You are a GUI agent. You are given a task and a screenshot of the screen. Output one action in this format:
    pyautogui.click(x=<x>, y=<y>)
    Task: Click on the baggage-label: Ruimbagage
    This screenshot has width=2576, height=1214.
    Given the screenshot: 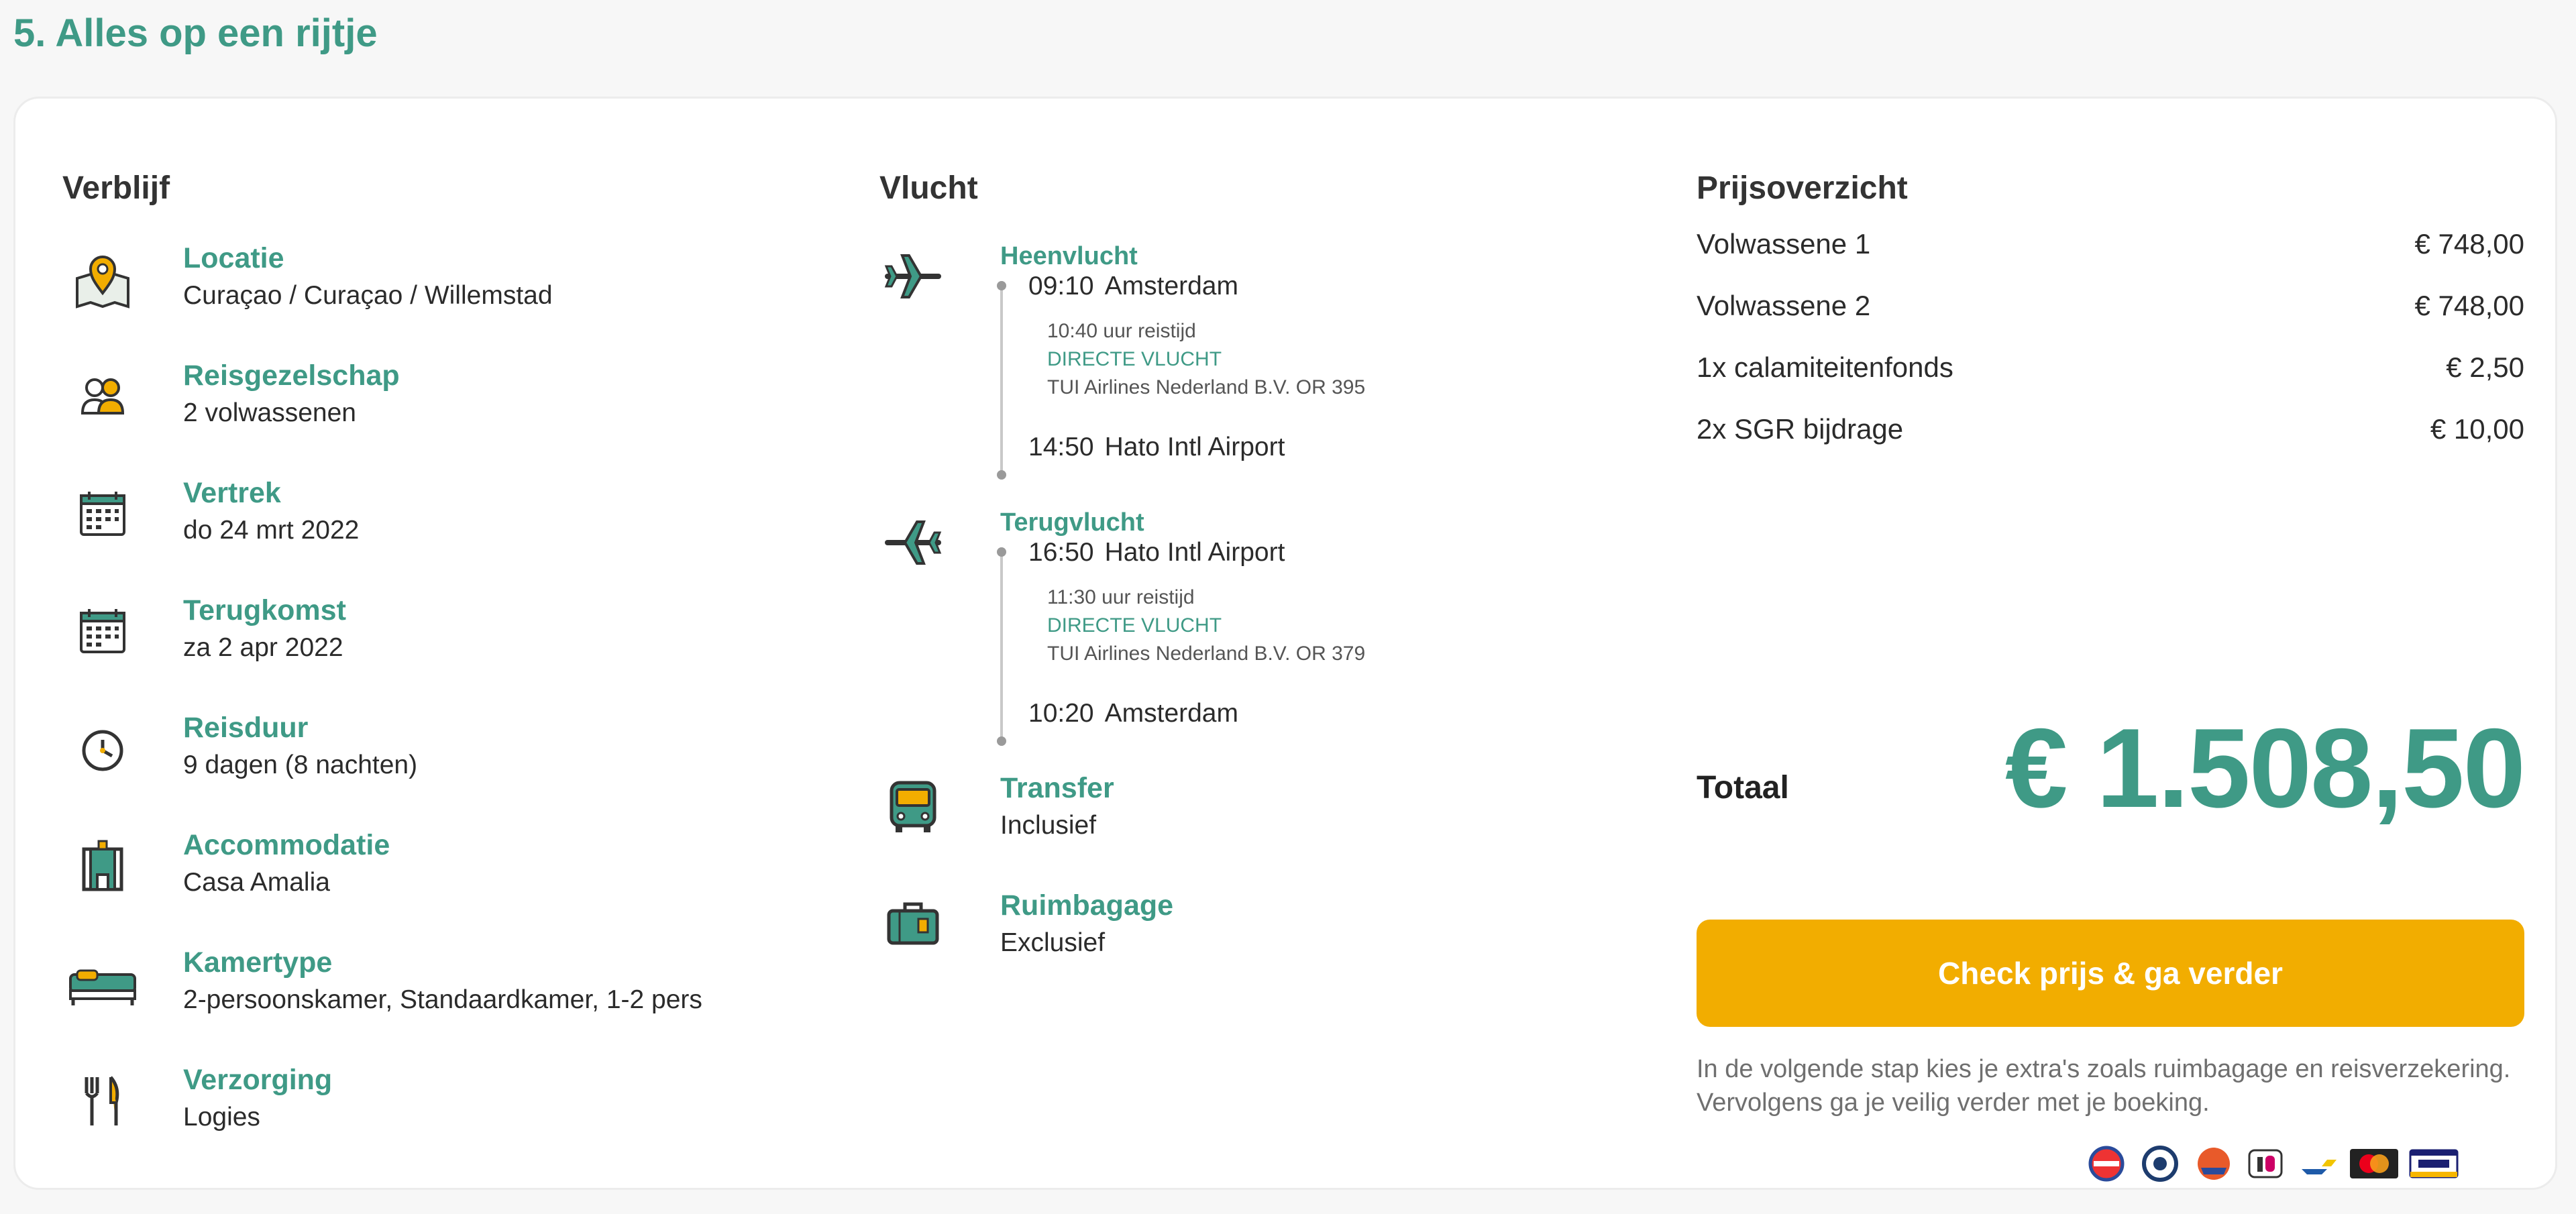 What is the action you would take?
    pyautogui.click(x=1087, y=905)
    